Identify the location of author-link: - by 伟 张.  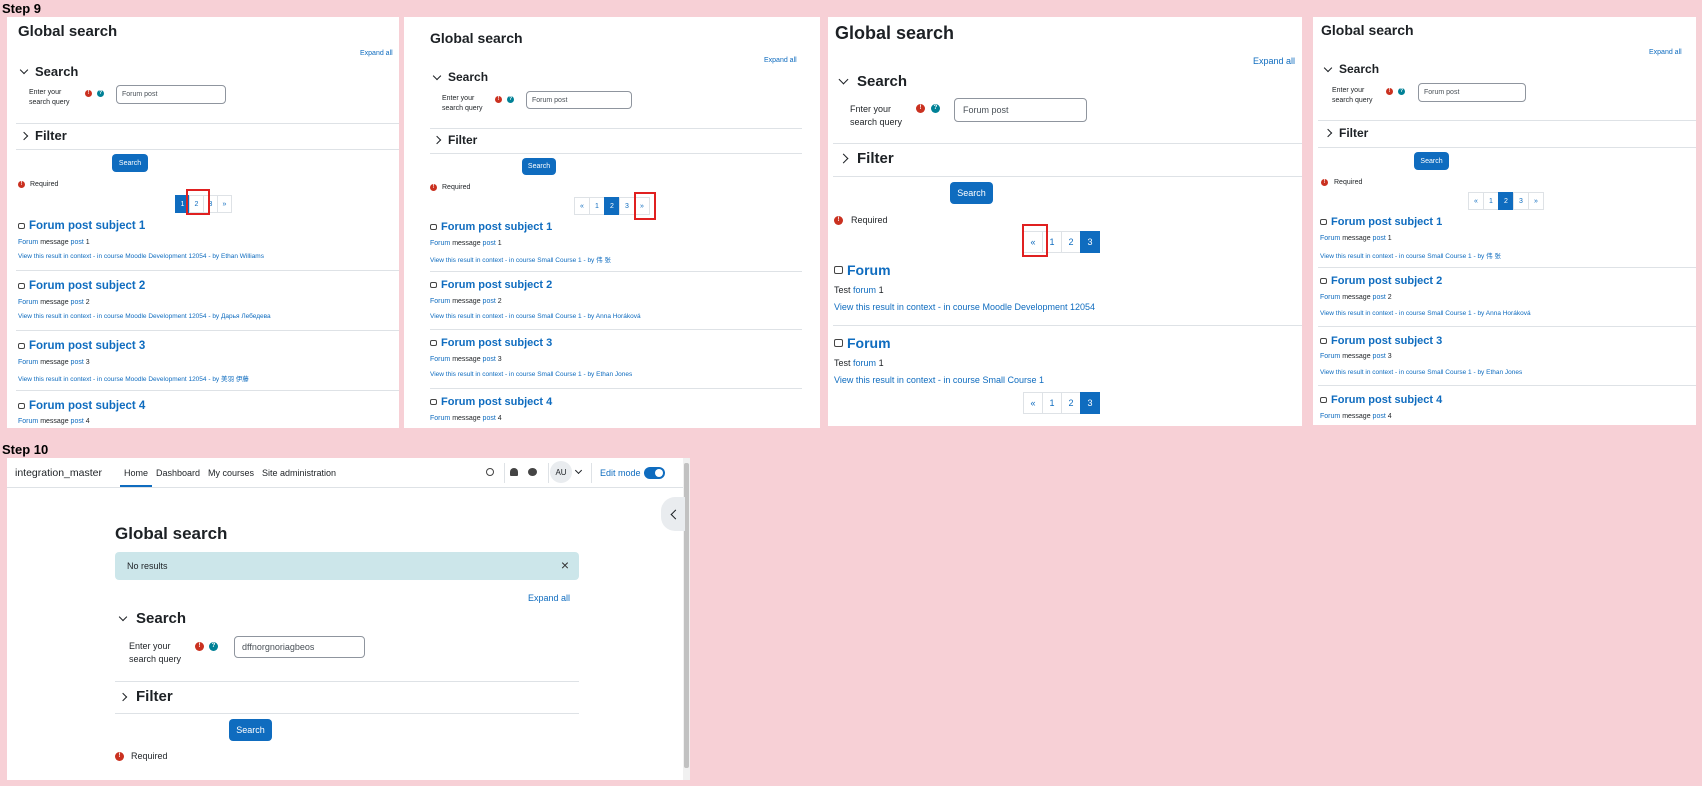
(596, 260).